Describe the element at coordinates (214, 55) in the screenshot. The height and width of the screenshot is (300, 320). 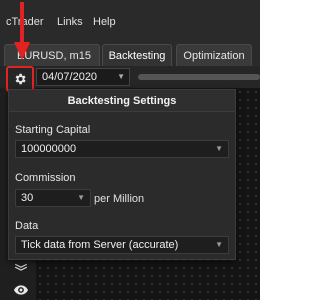
I see `tab-optimization: Optimization` at that location.